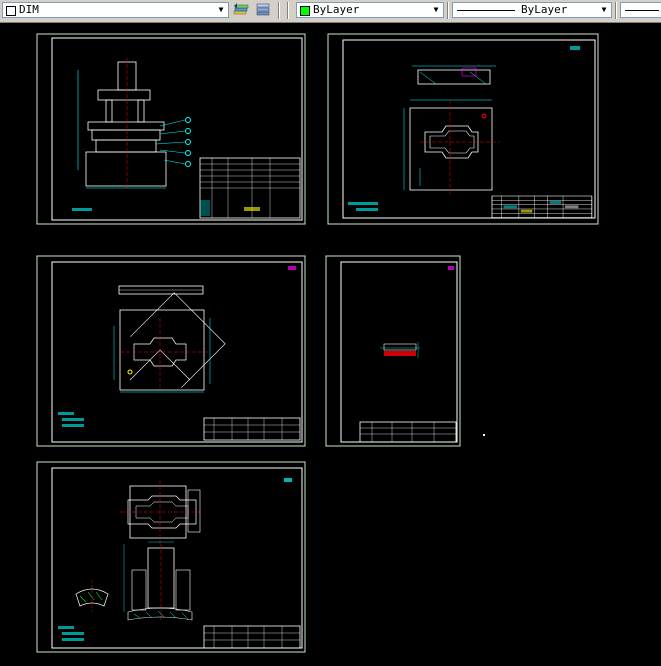 Image resolution: width=661 pixels, height=666 pixels. What do you see at coordinates (393, 351) in the screenshot?
I see `sheet-part-small` at bounding box center [393, 351].